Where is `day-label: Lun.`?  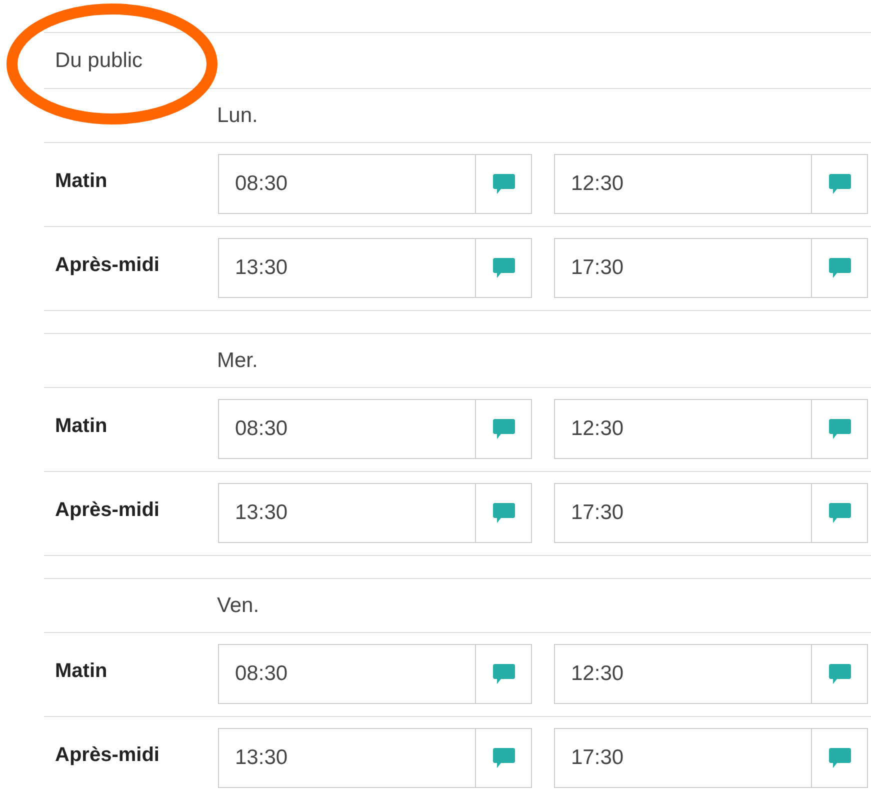 day-label: Lun. is located at coordinates (237, 116).